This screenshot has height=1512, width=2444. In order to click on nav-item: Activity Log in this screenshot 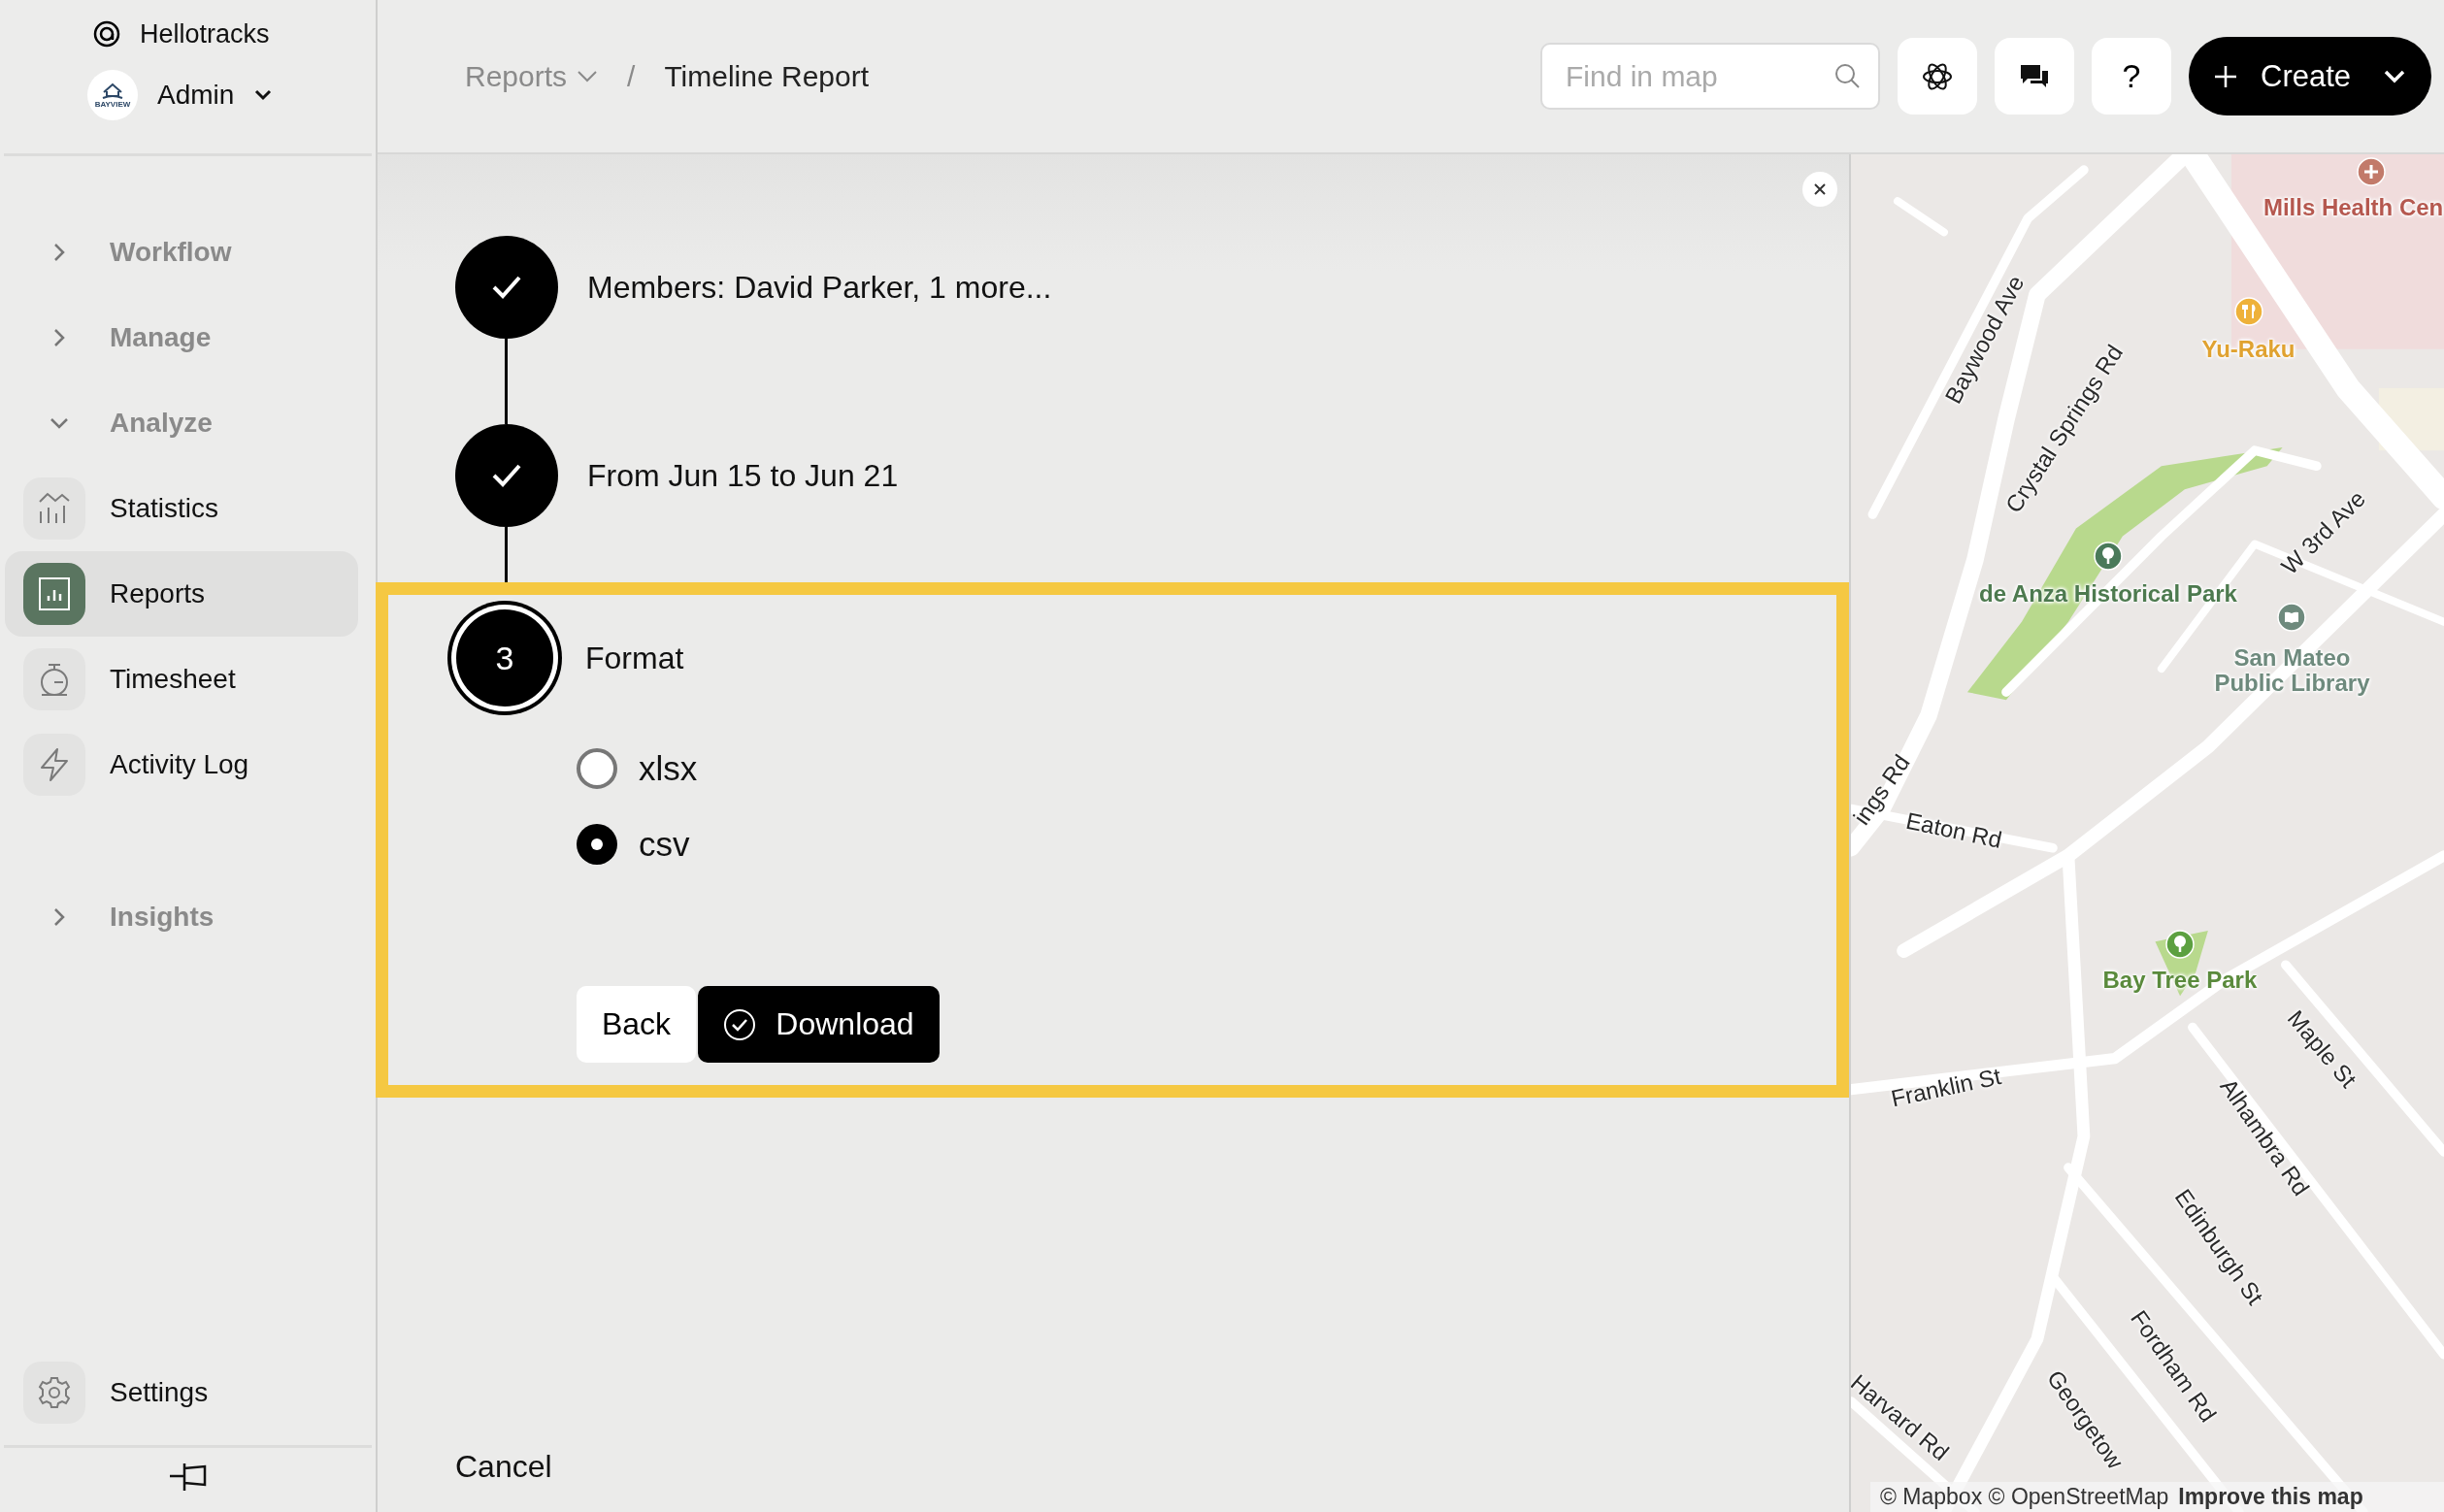, I will do `click(181, 764)`.